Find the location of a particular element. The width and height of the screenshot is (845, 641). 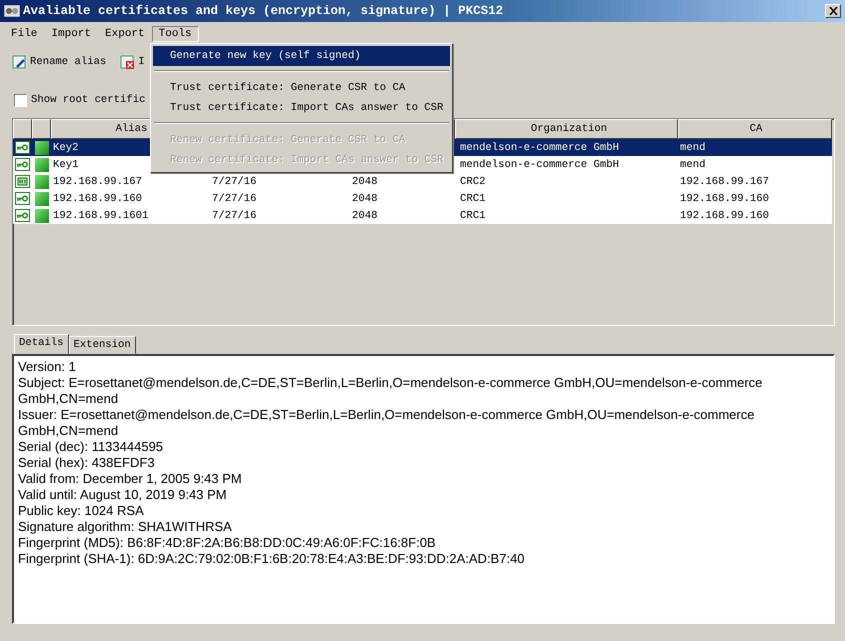

detail-line: Signature algorithm: SHA1WITHRSA is located at coordinates (125, 527).